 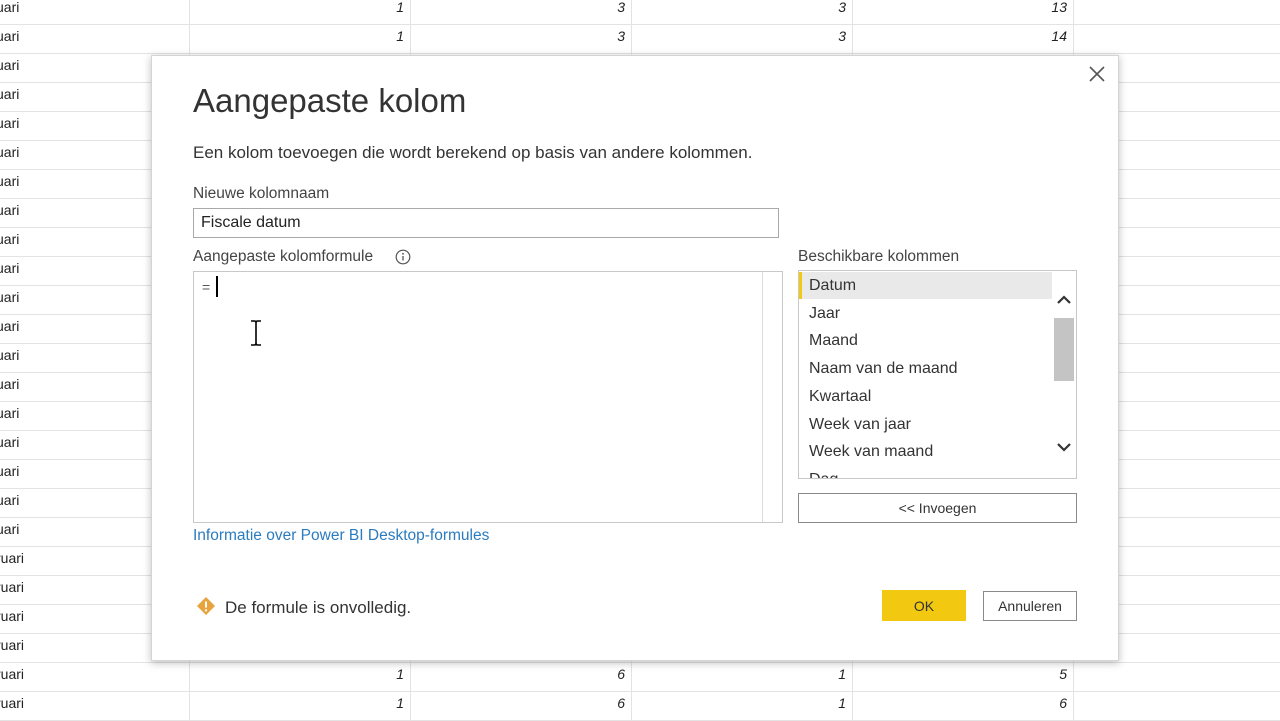 What do you see at coordinates (1064, 300) in the screenshot?
I see `chevron-up-icon` at bounding box center [1064, 300].